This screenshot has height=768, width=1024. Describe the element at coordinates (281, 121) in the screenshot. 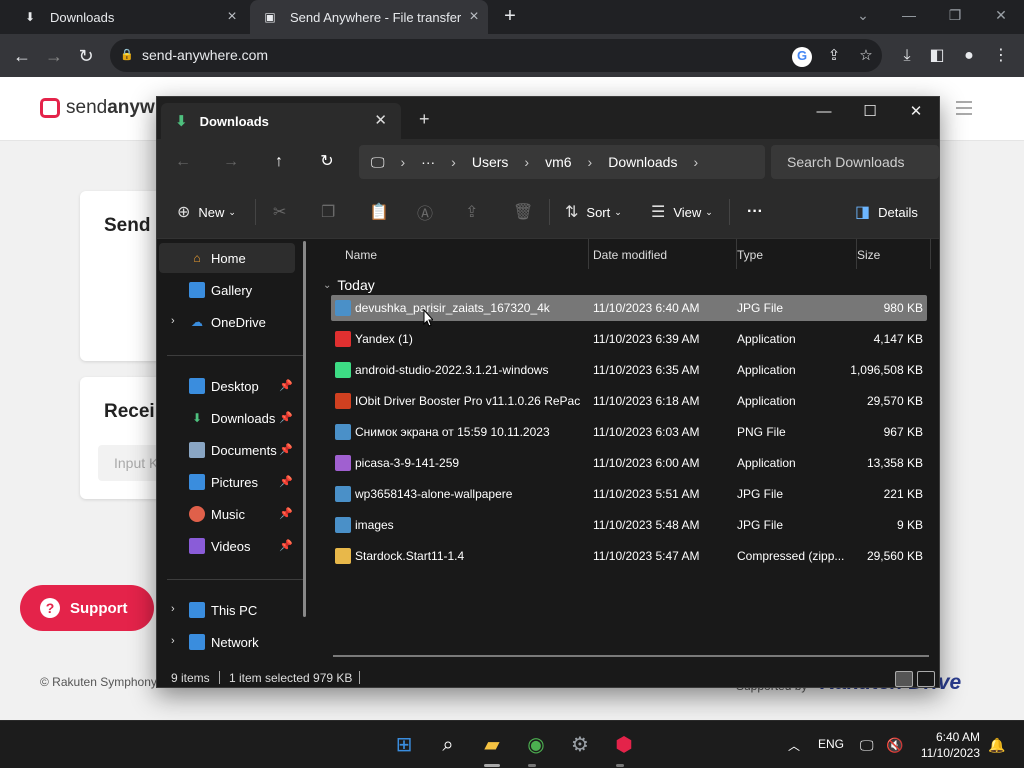

I see `explorer-tab-downloads: ⬇ Downloads ✕` at that location.